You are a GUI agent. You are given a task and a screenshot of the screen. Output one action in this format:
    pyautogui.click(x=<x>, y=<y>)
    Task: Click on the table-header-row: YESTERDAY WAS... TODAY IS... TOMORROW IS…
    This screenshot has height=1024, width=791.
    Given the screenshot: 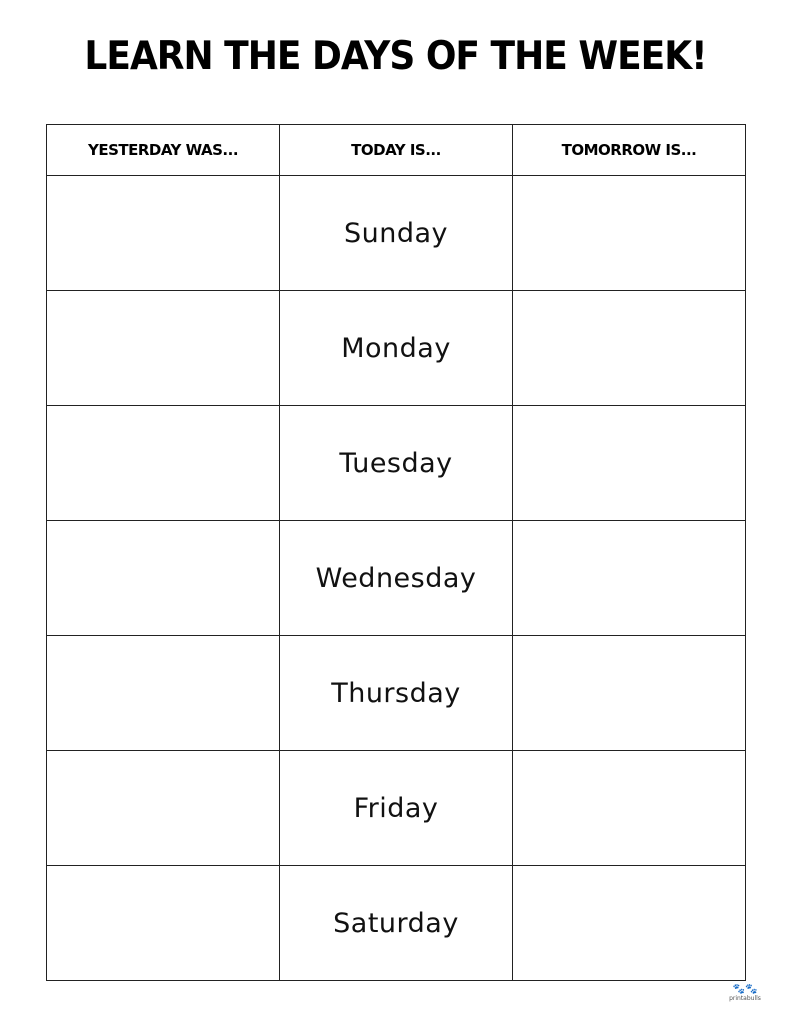 What is the action you would take?
    pyautogui.click(x=396, y=150)
    